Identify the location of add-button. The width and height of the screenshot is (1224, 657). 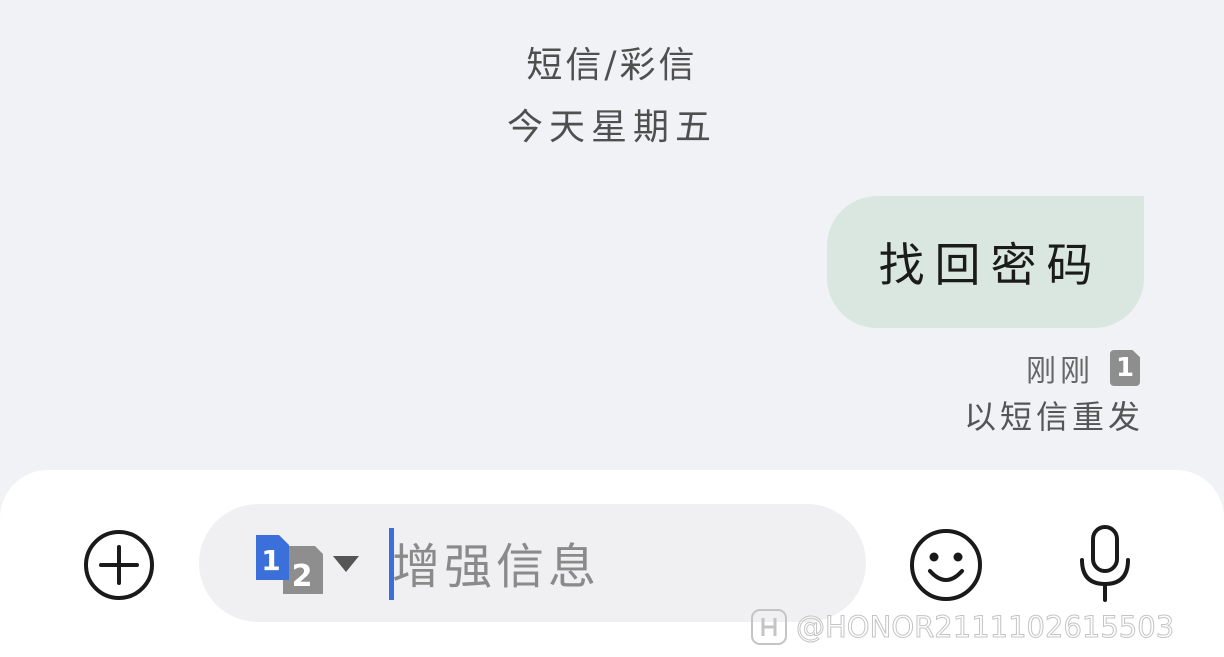
(119, 565).